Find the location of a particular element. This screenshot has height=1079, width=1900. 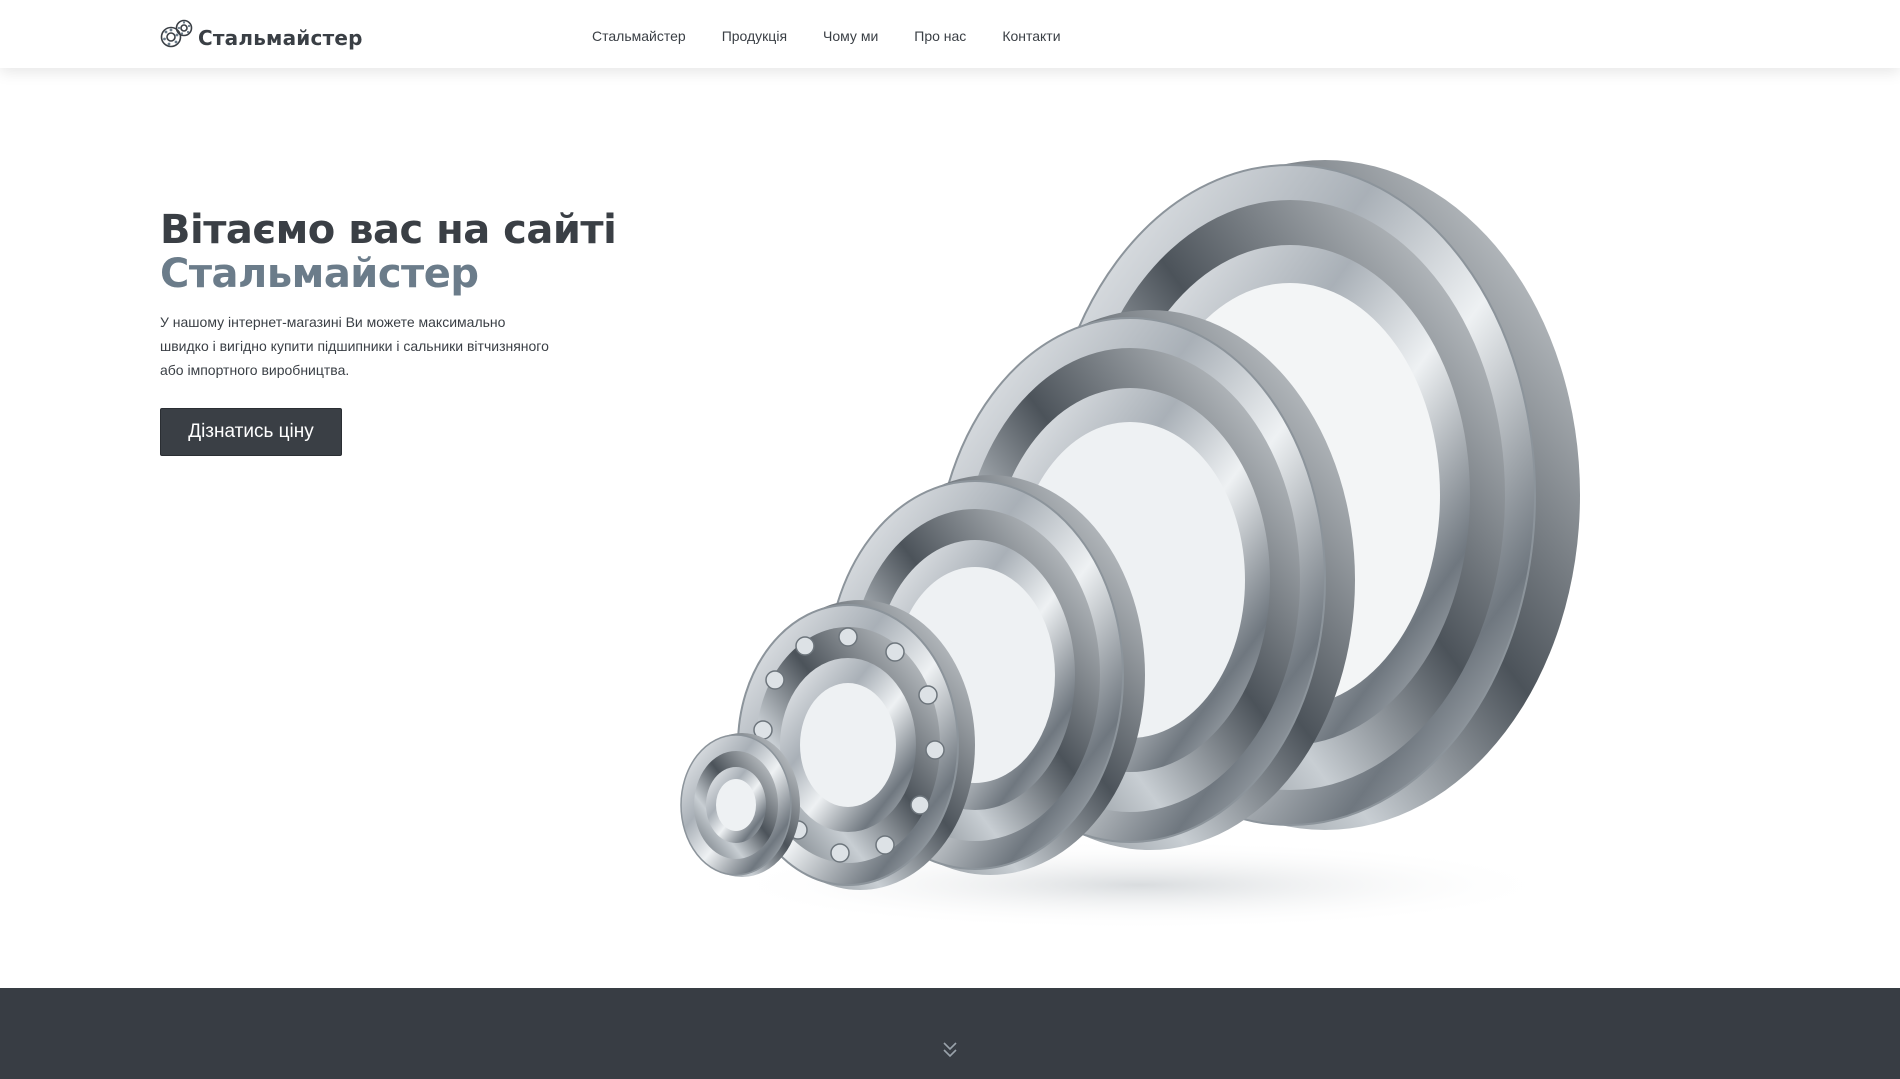

logo-link: Стальмайстер is located at coordinates (261, 35).